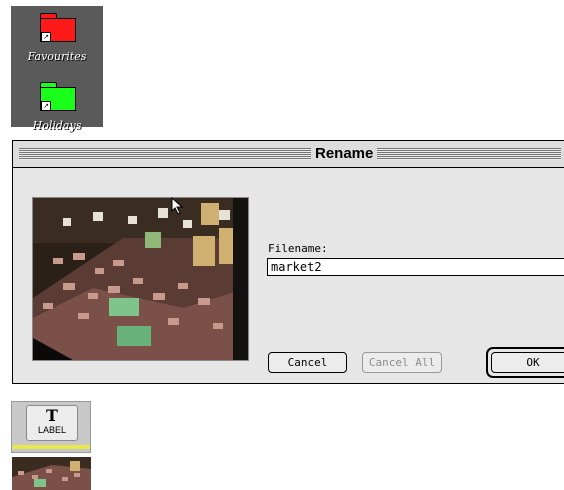 This screenshot has width=564, height=490. Describe the element at coordinates (51, 473) in the screenshot. I see `image-thumbnail` at that location.